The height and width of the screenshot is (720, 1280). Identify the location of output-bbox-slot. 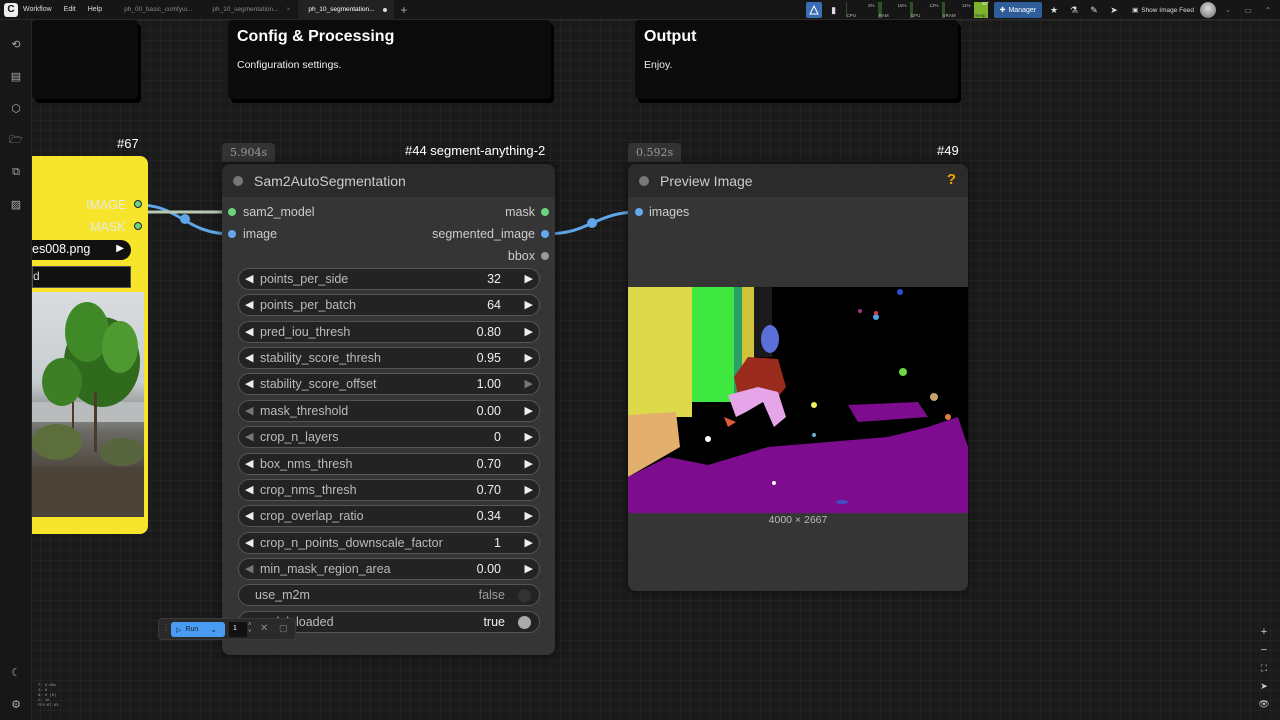
(545, 256).